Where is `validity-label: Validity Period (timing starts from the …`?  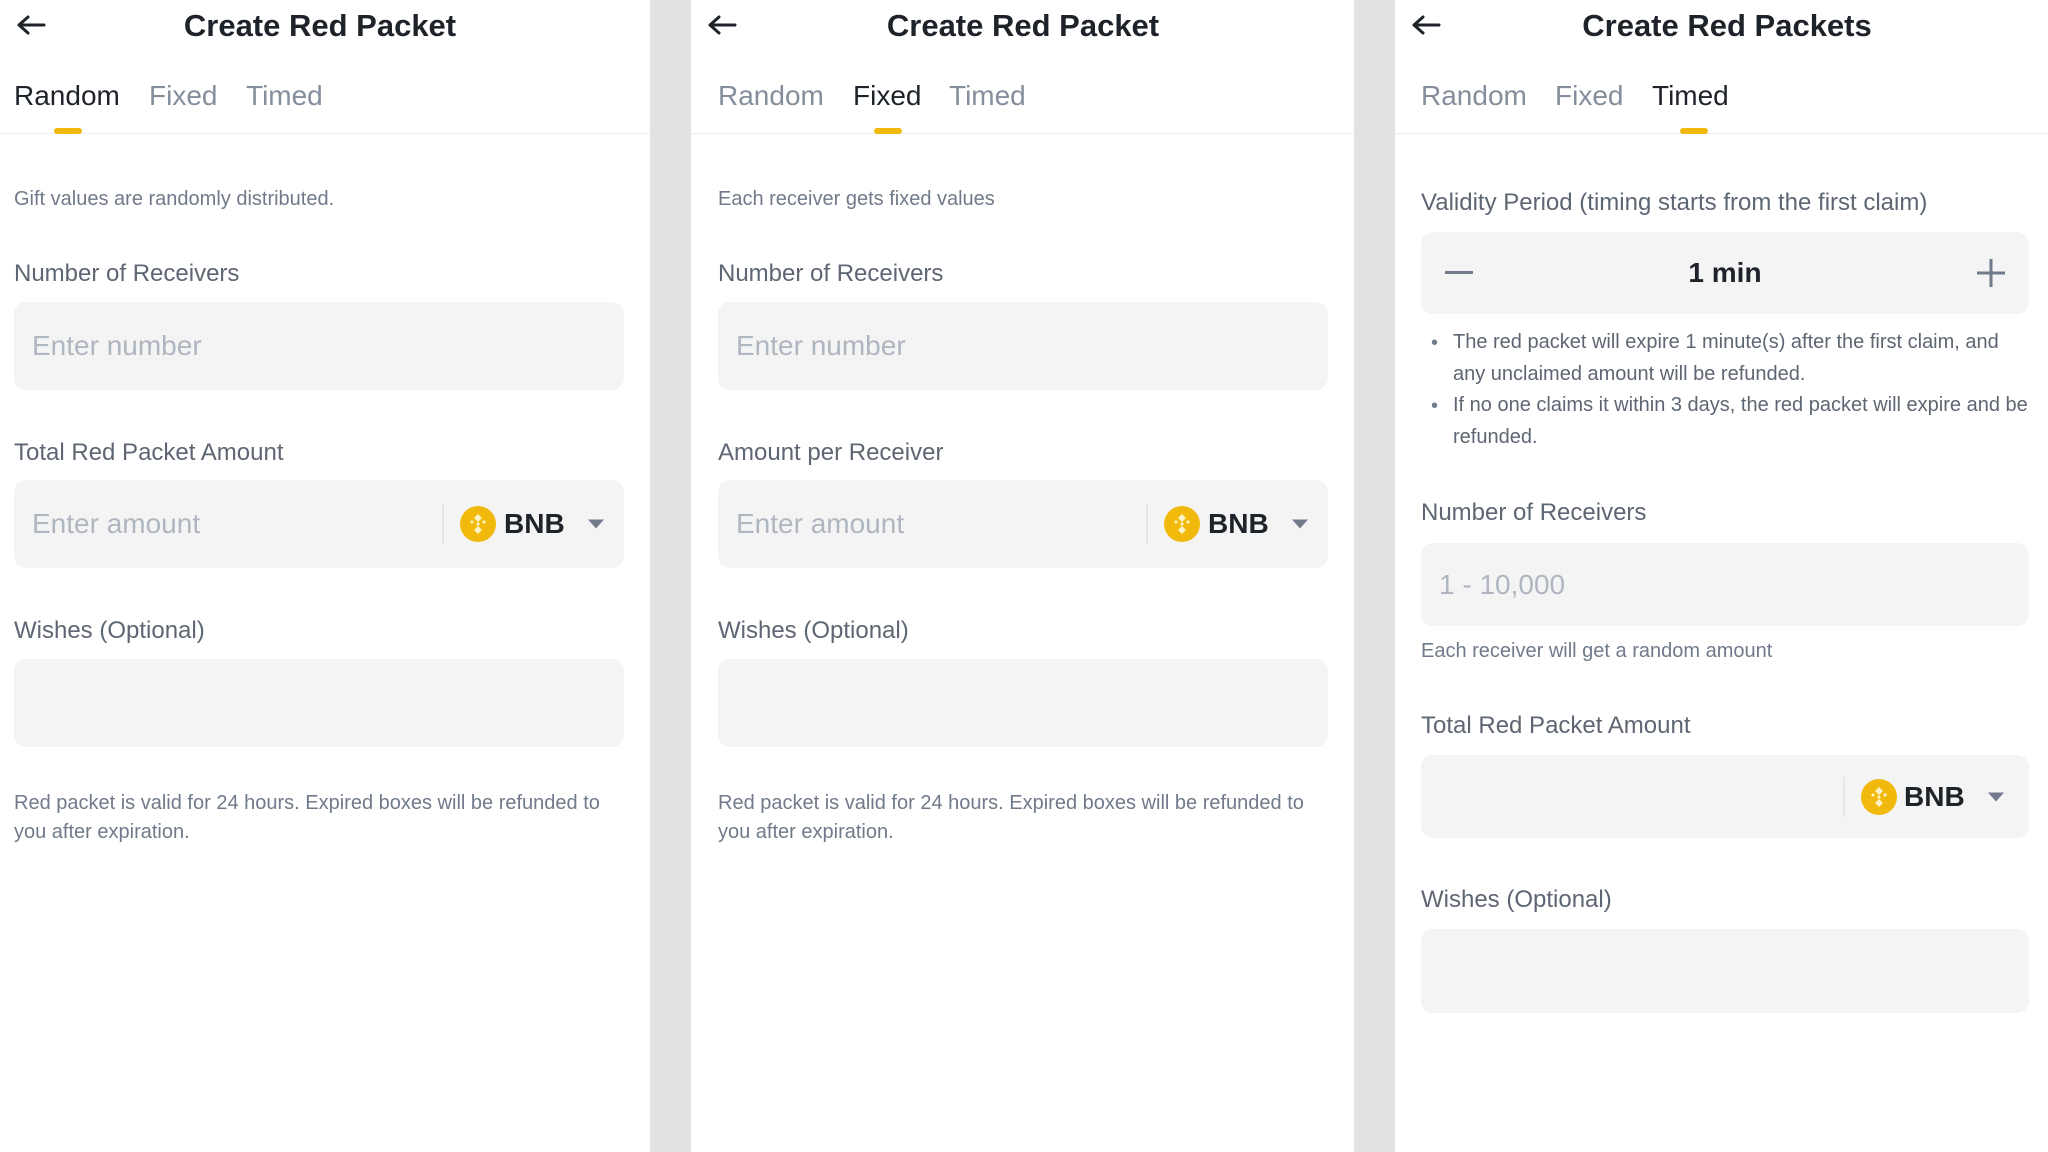
validity-label: Validity Period (timing starts from the … is located at coordinates (1674, 202).